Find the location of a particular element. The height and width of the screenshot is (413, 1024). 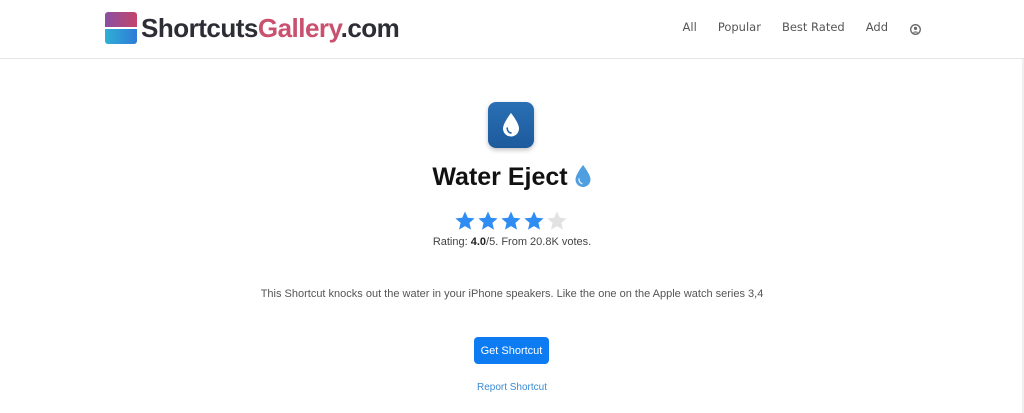

rating-stars is located at coordinates (511, 221).